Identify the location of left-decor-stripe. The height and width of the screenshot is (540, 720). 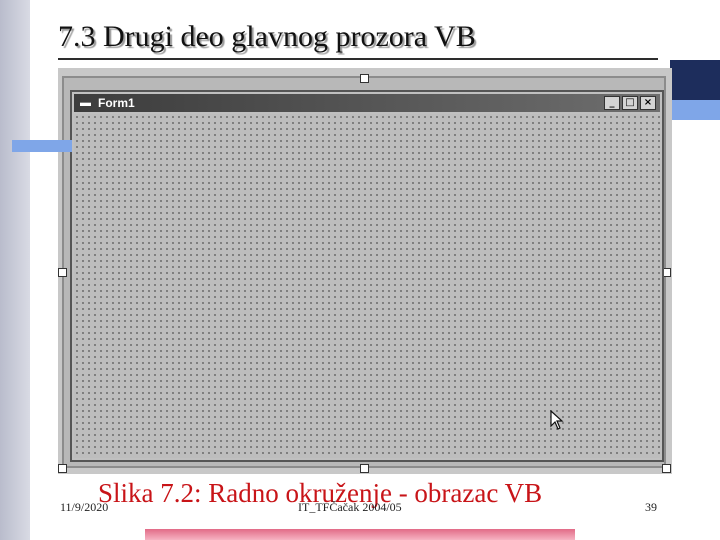
(15, 270).